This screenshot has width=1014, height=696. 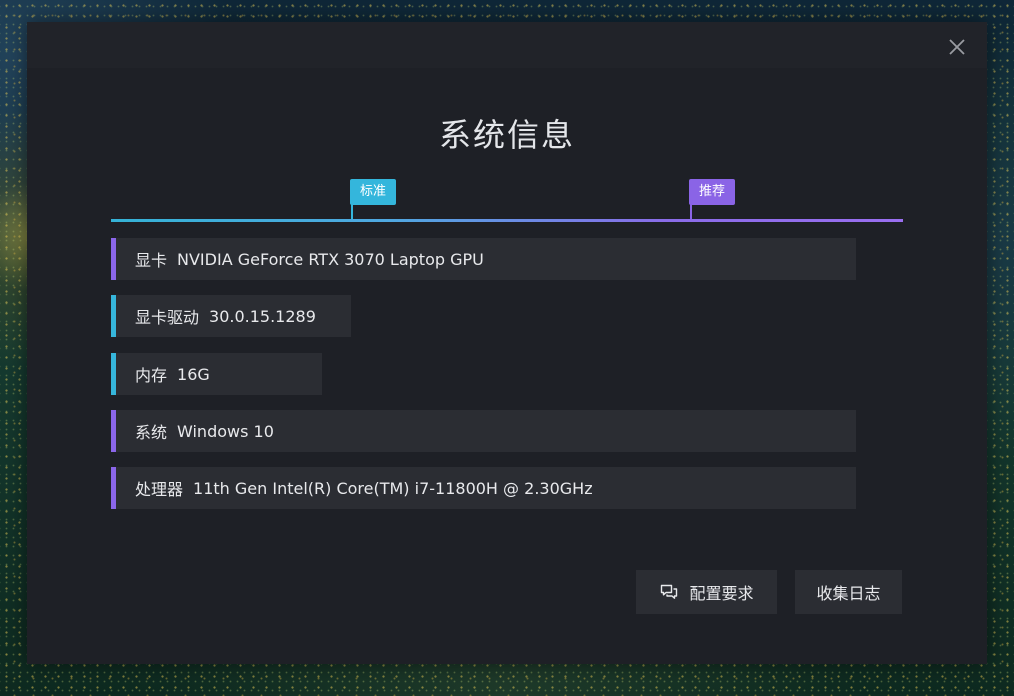 I want to click on spec-value: 16G, so click(x=193, y=374).